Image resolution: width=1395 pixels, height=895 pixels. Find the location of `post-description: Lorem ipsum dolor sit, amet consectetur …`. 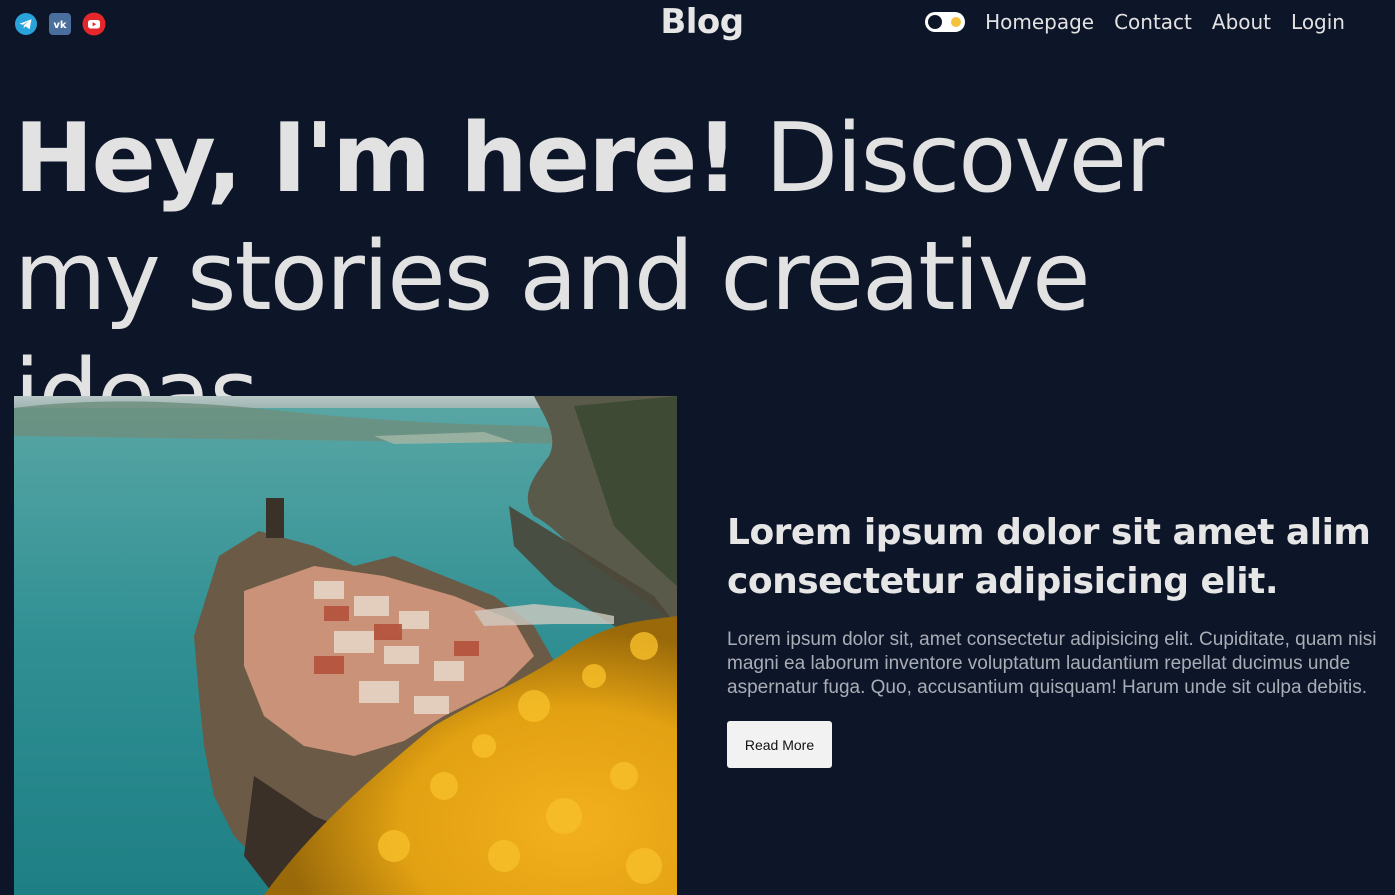

post-description: Lorem ipsum dolor sit, amet consectetur … is located at coordinates (1052, 663).